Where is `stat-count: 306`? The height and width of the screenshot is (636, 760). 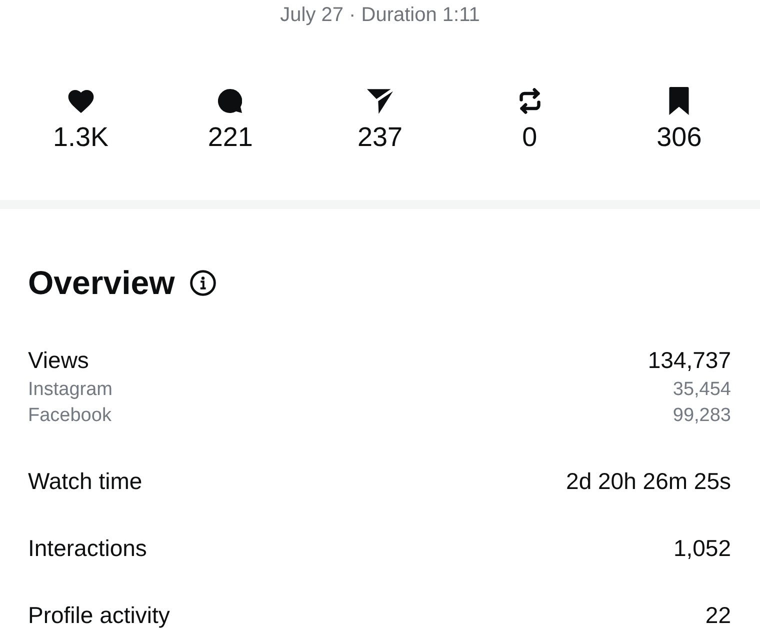 stat-count: 306 is located at coordinates (679, 137).